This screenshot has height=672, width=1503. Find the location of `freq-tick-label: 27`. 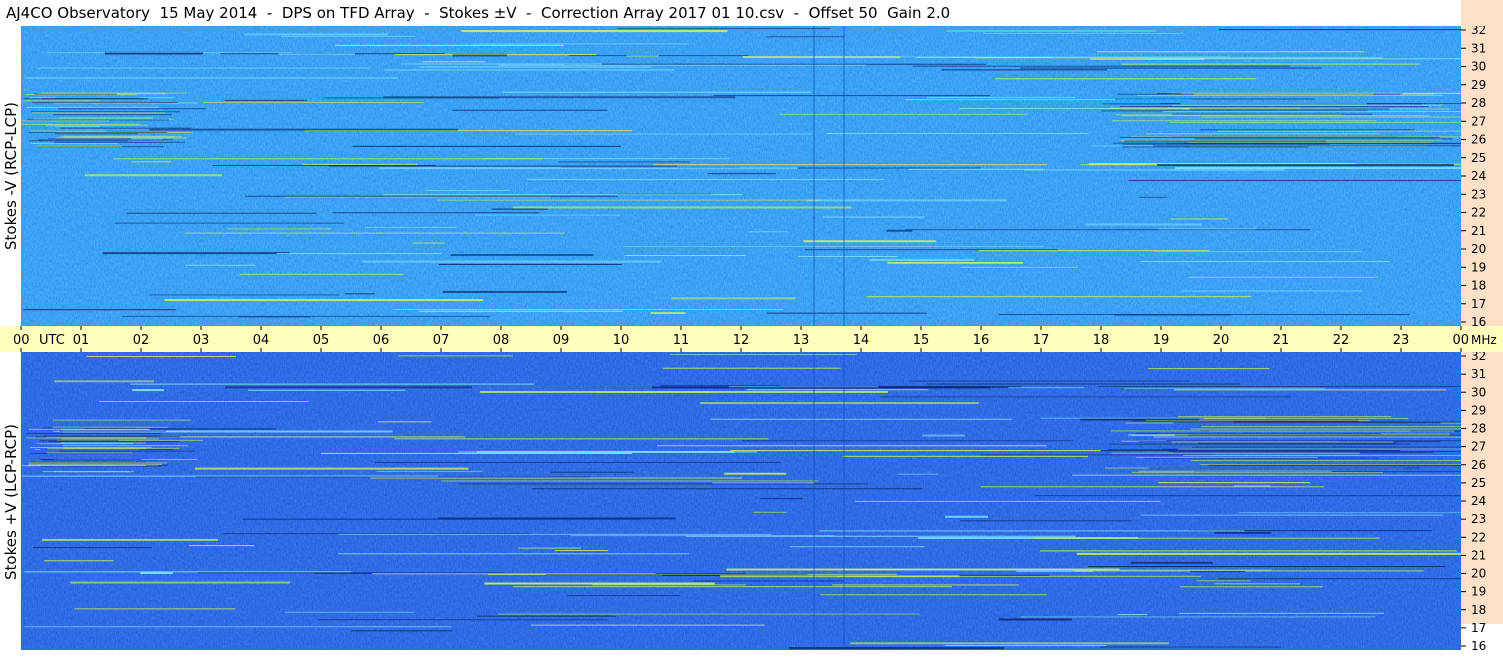

freq-tick-label: 27 is located at coordinates (1478, 447).